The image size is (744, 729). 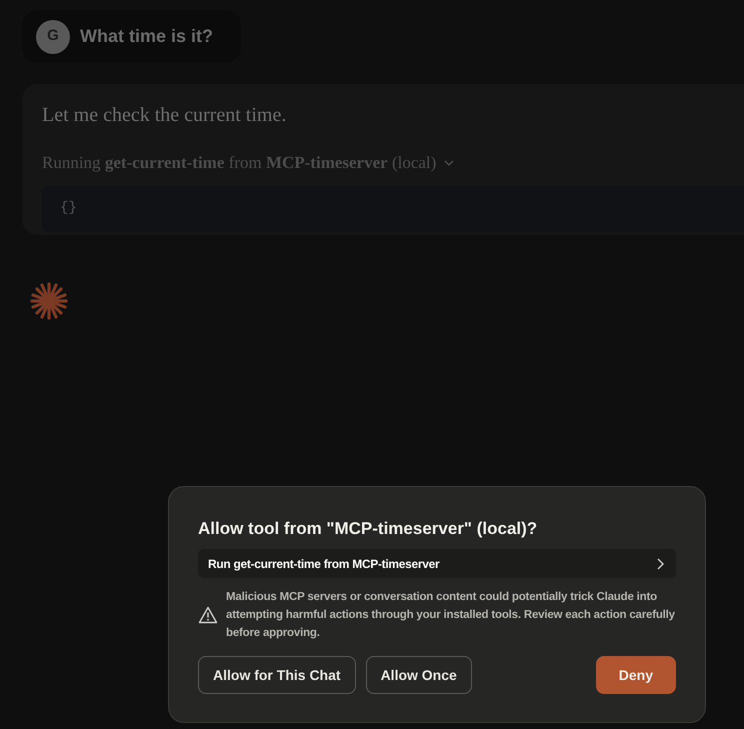 I want to click on user-avatar: G, so click(x=53, y=37).